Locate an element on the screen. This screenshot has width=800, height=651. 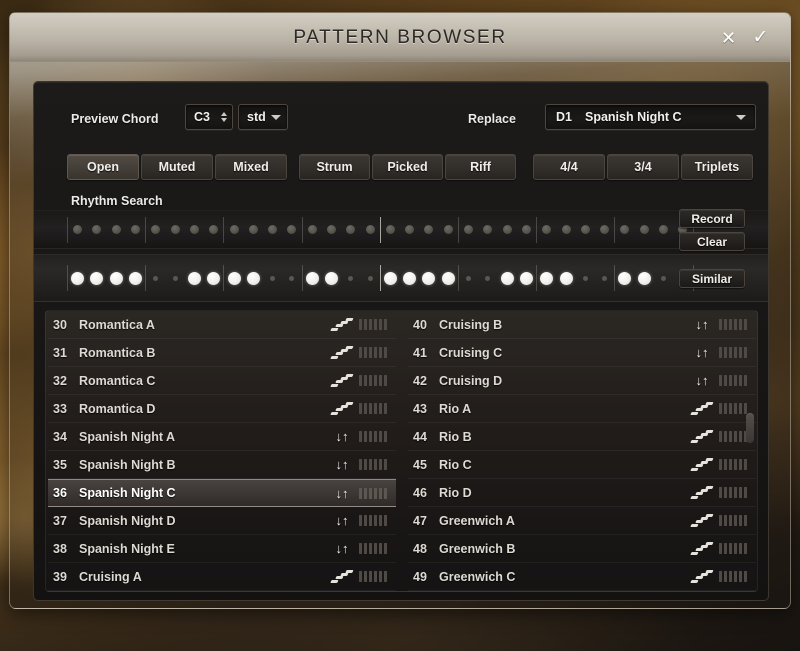
table-row: 49 Greenwich C is located at coordinates (582, 577).